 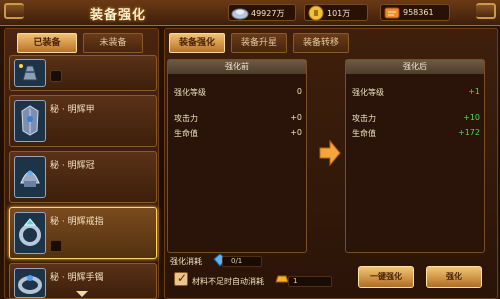 What do you see at coordinates (469, 132) in the screenshot?
I see `stat-value: +172` at bounding box center [469, 132].